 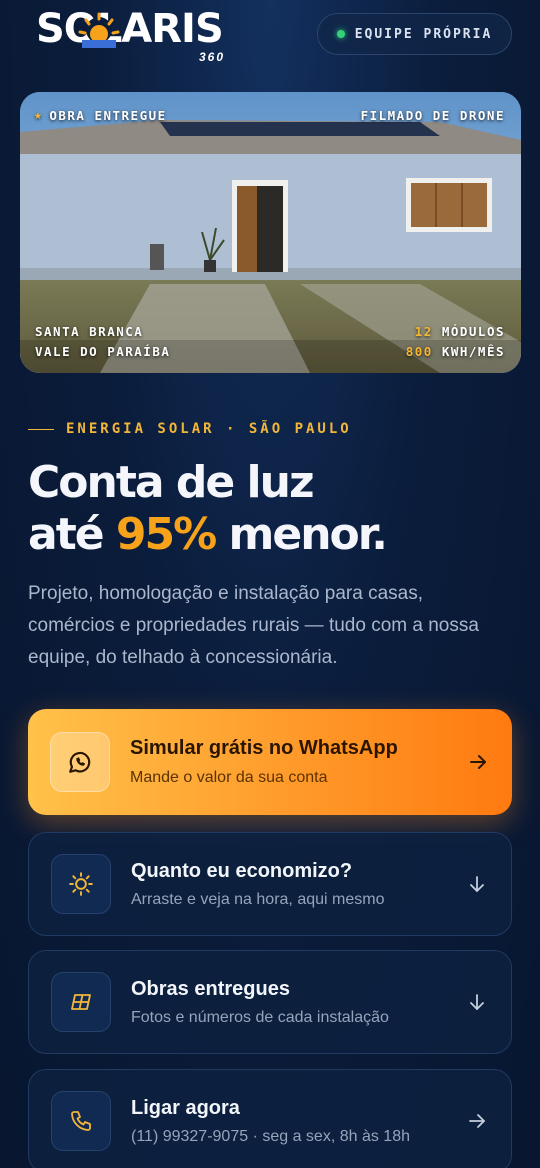 I want to click on projects-button-subtitle: Fotos e números de cada instalação, so click(x=260, y=1017).